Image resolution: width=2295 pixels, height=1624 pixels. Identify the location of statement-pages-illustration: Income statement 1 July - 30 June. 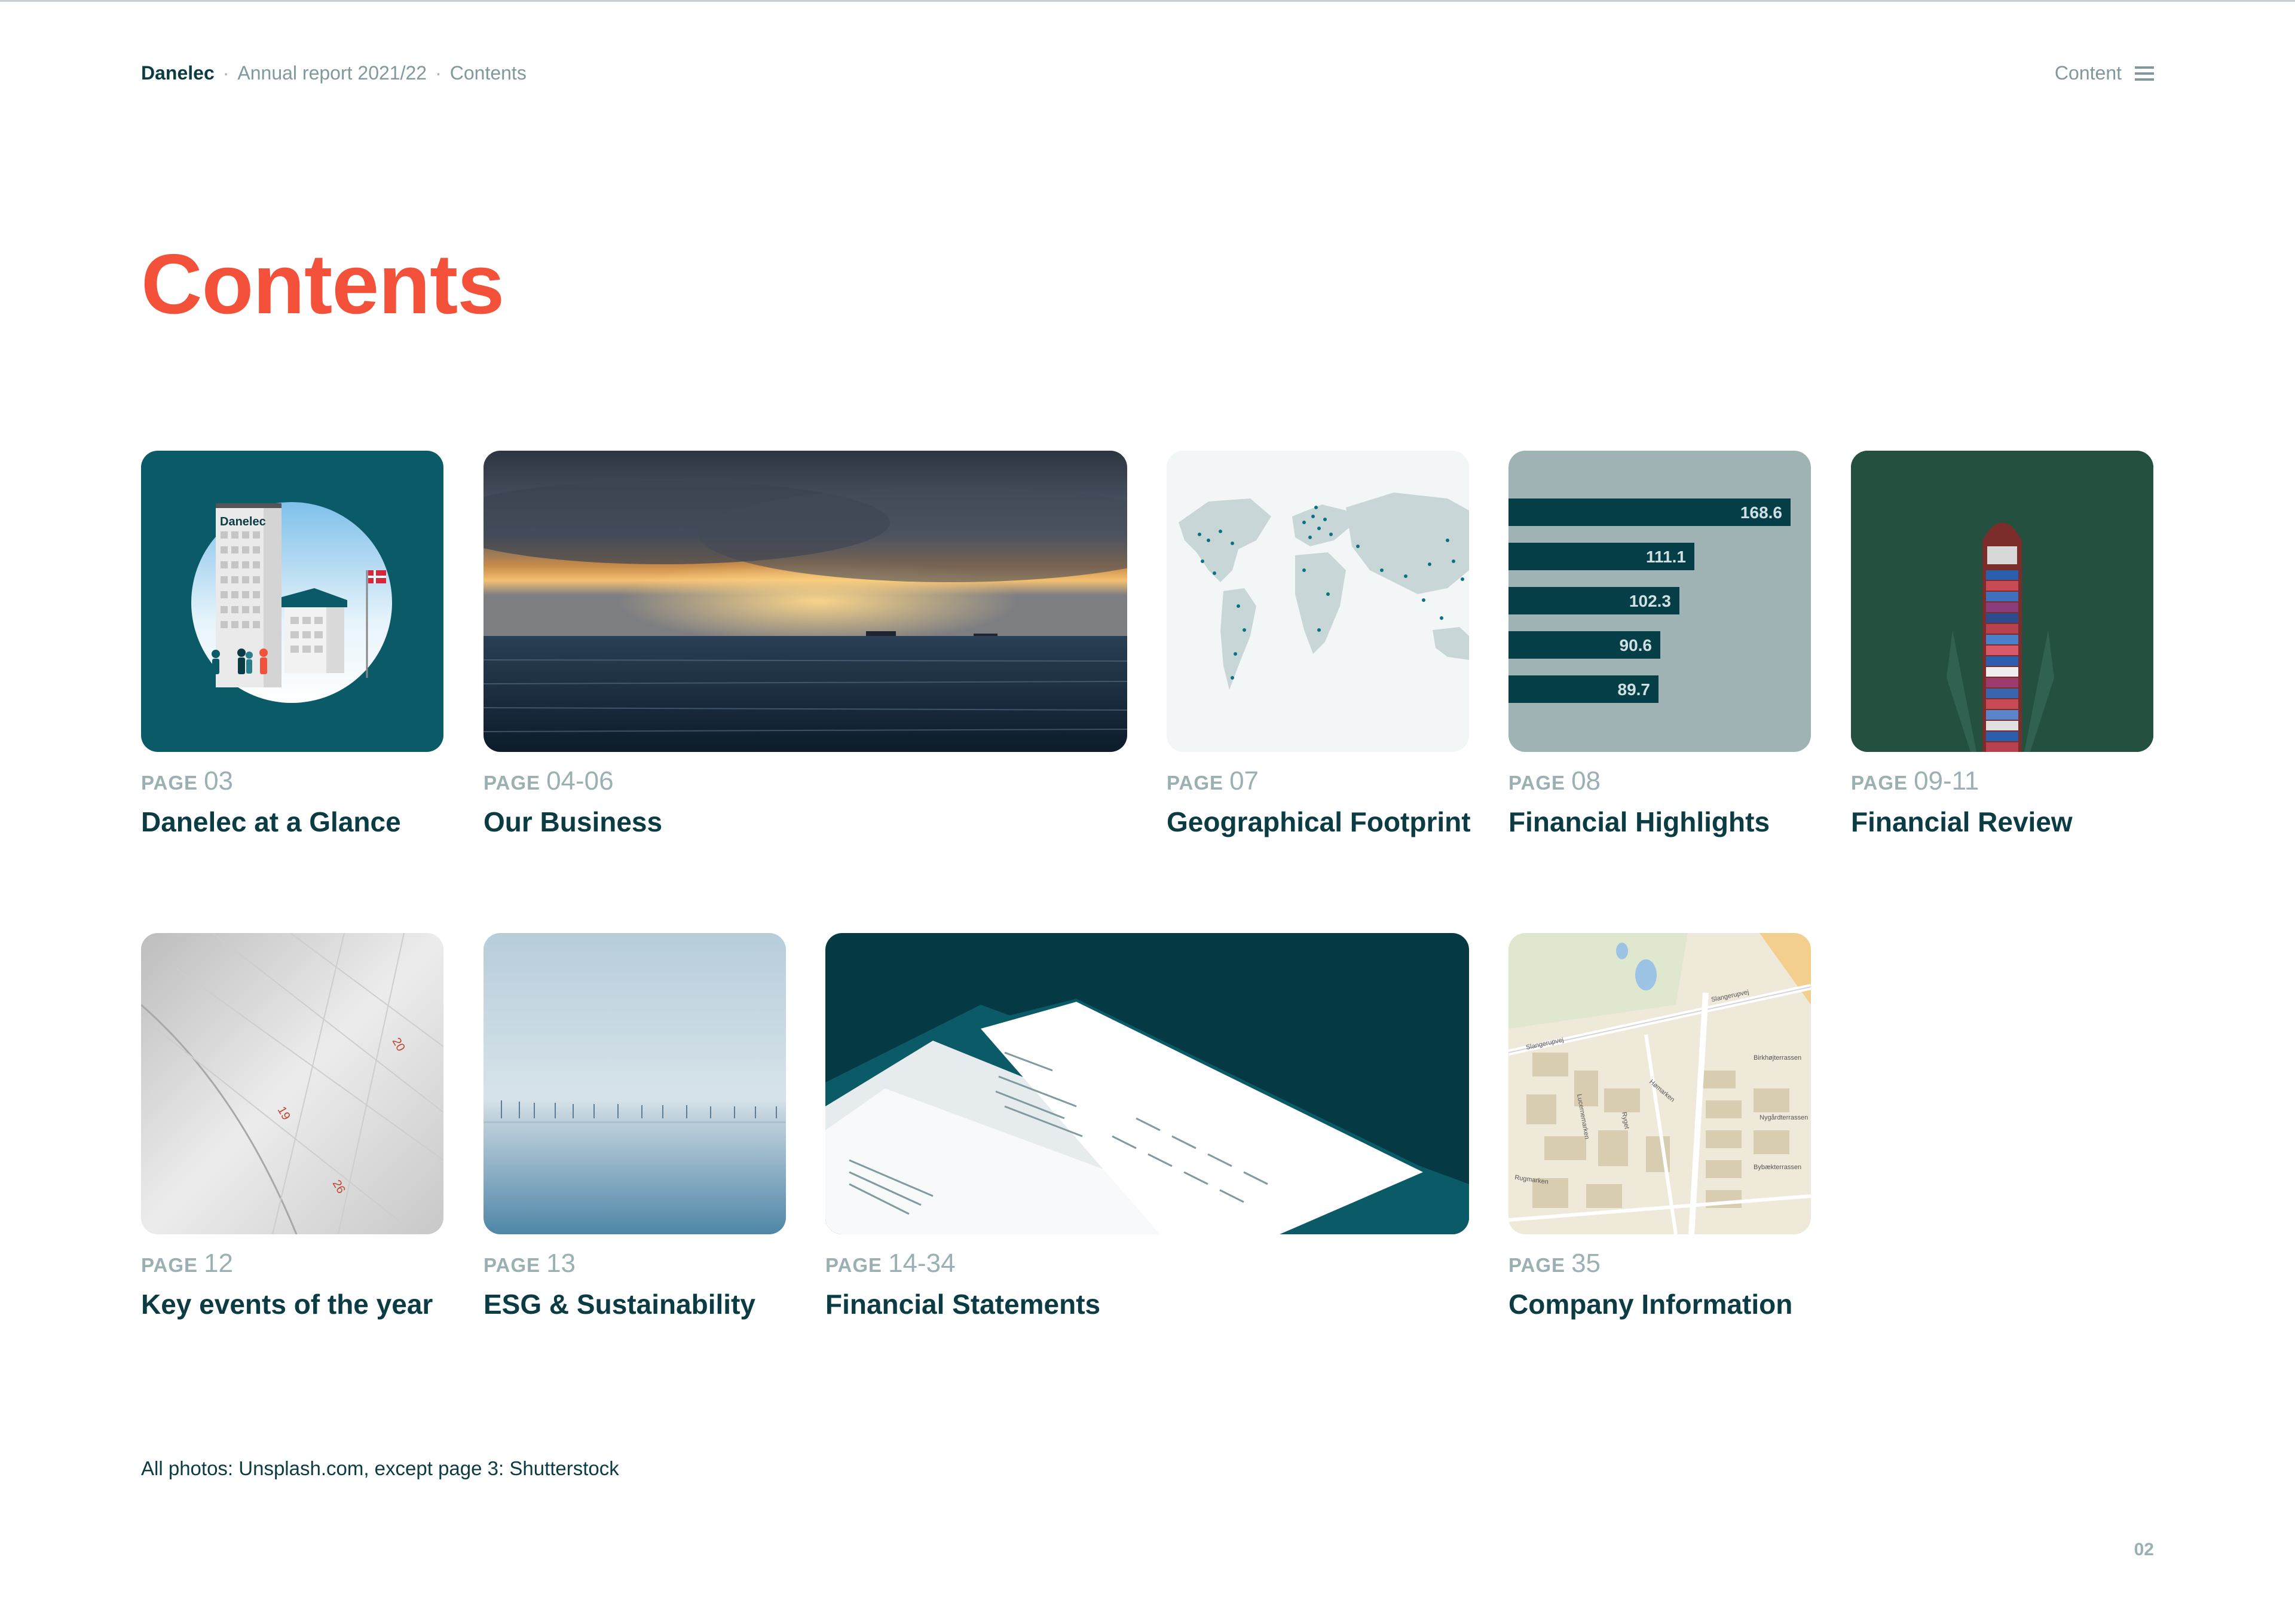
(1147, 1116).